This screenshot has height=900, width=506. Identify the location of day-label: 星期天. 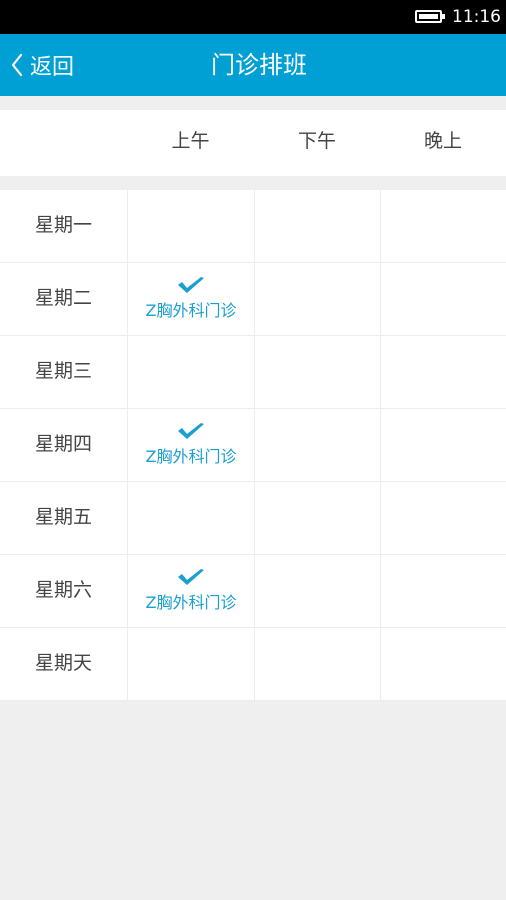
(63, 663).